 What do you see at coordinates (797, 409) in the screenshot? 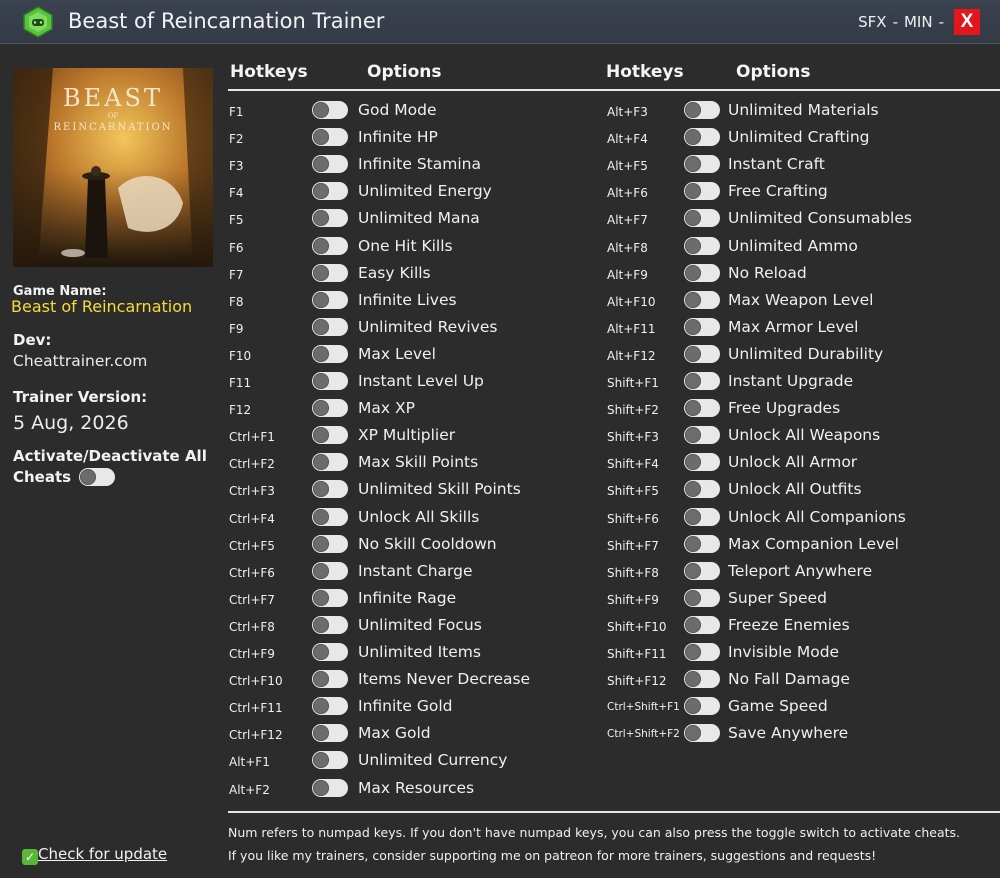
I see `option-row: Shift+F2 Free Upgrades` at bounding box center [797, 409].